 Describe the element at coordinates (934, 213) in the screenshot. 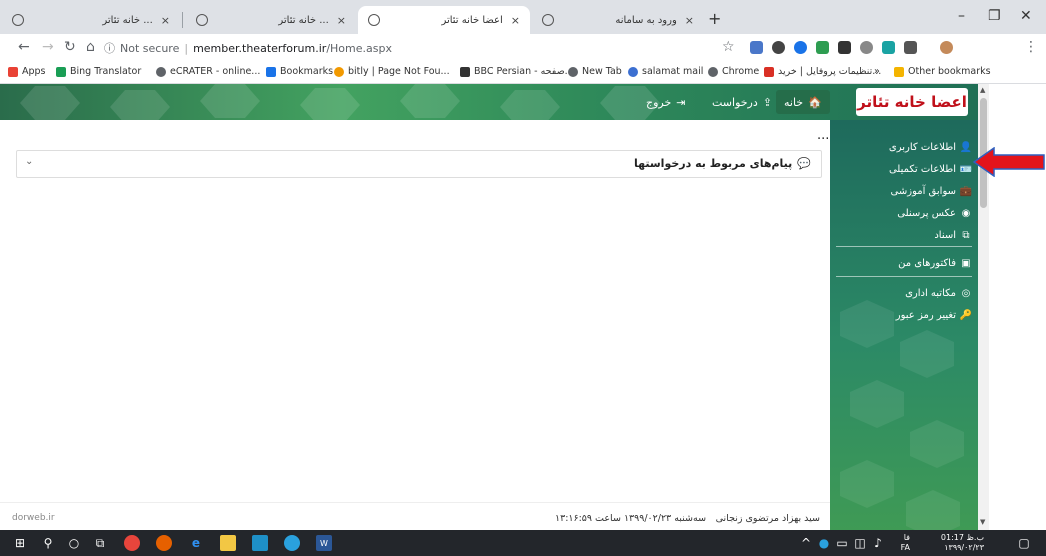

I see `sidebar-item-photo: ◉ عکس پرسنلی` at that location.